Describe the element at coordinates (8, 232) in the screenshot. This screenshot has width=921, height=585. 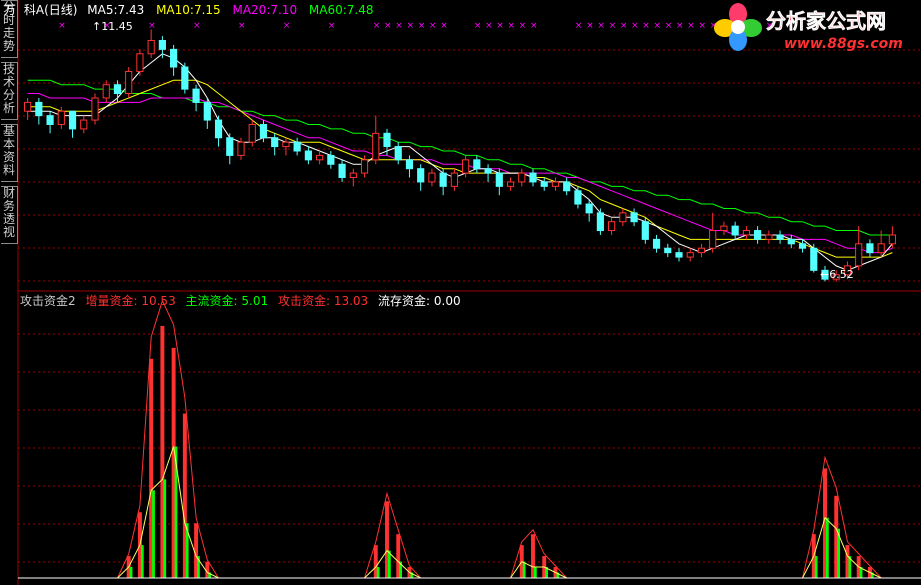
I see `tab-char: 视` at that location.